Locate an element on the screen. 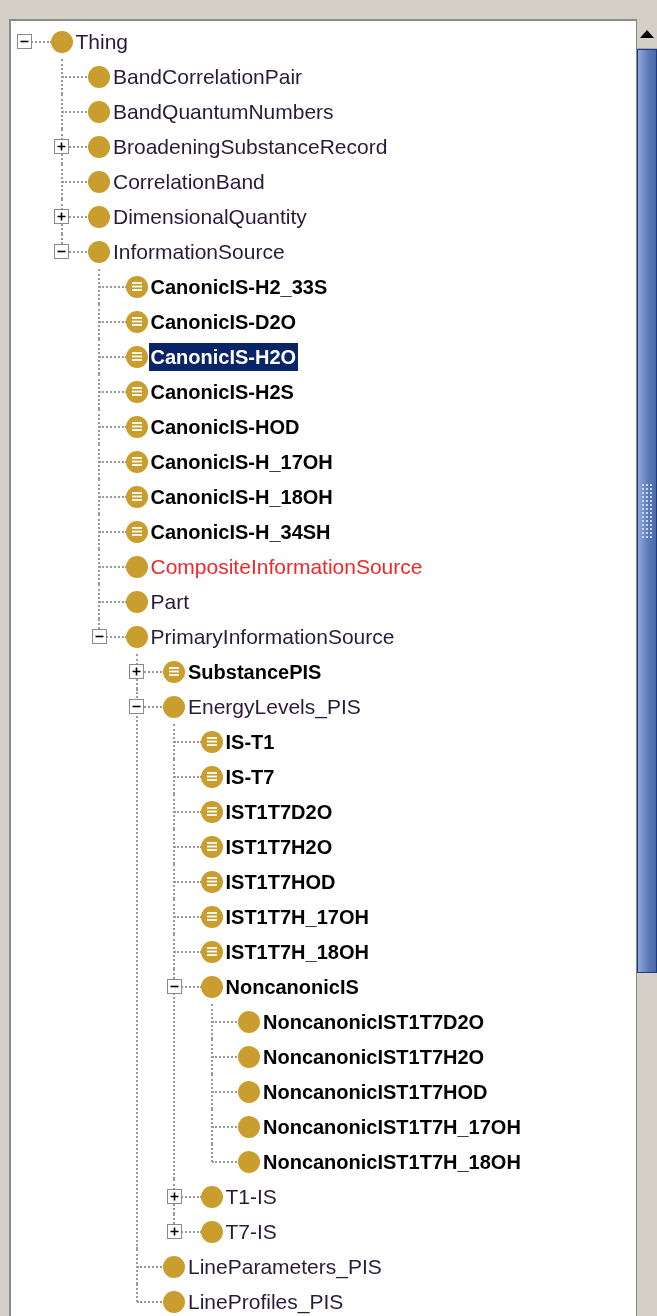  tree-item: DimensionalQuantity is located at coordinates (210, 216).